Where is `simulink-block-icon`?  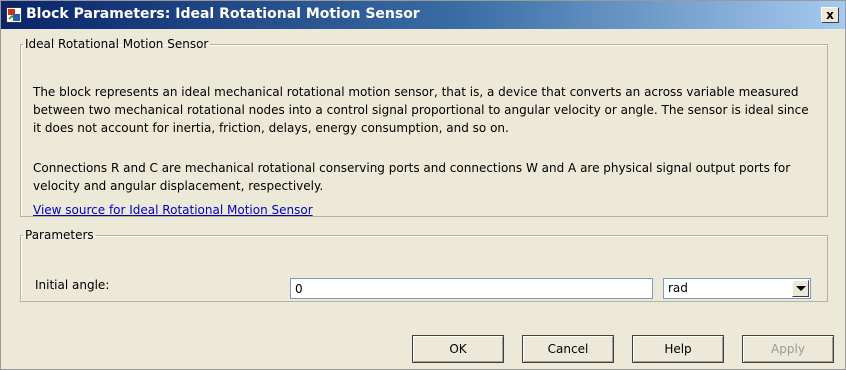 simulink-block-icon is located at coordinates (14, 15).